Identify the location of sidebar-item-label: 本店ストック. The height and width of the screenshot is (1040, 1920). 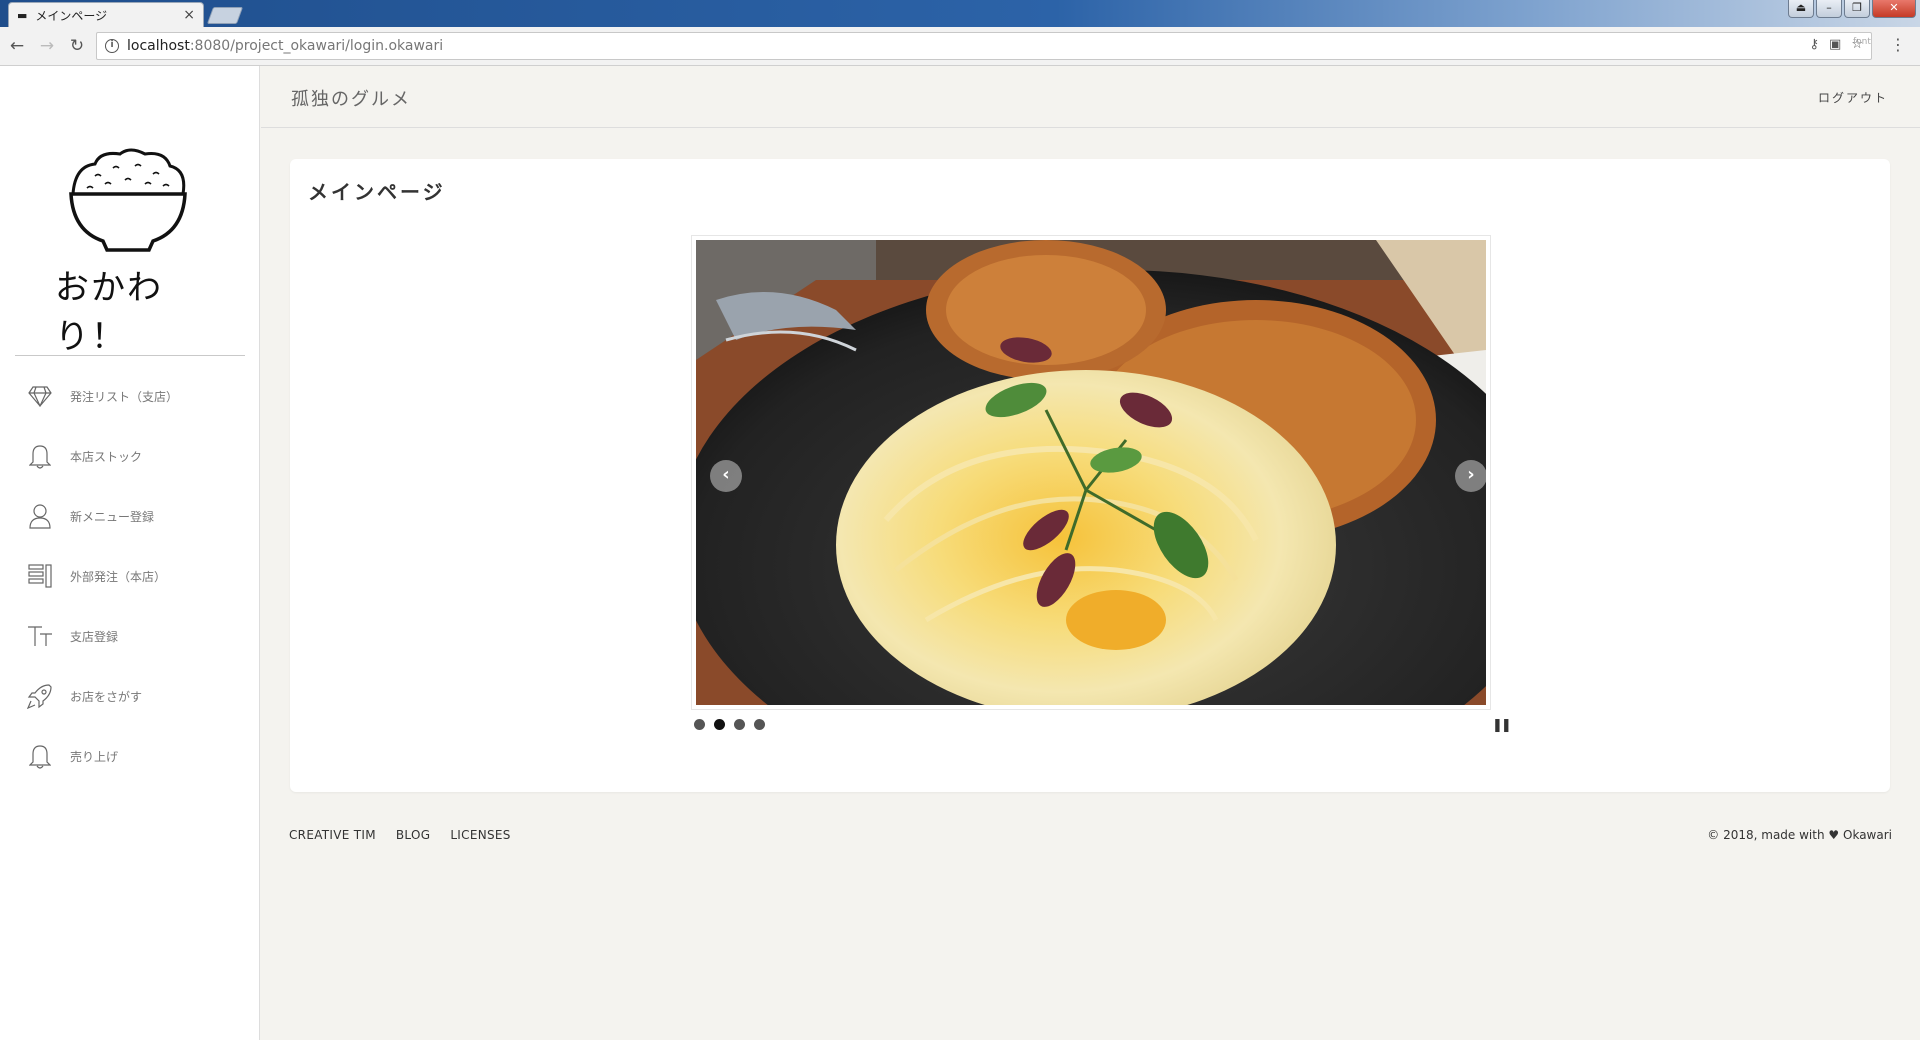
(106, 456).